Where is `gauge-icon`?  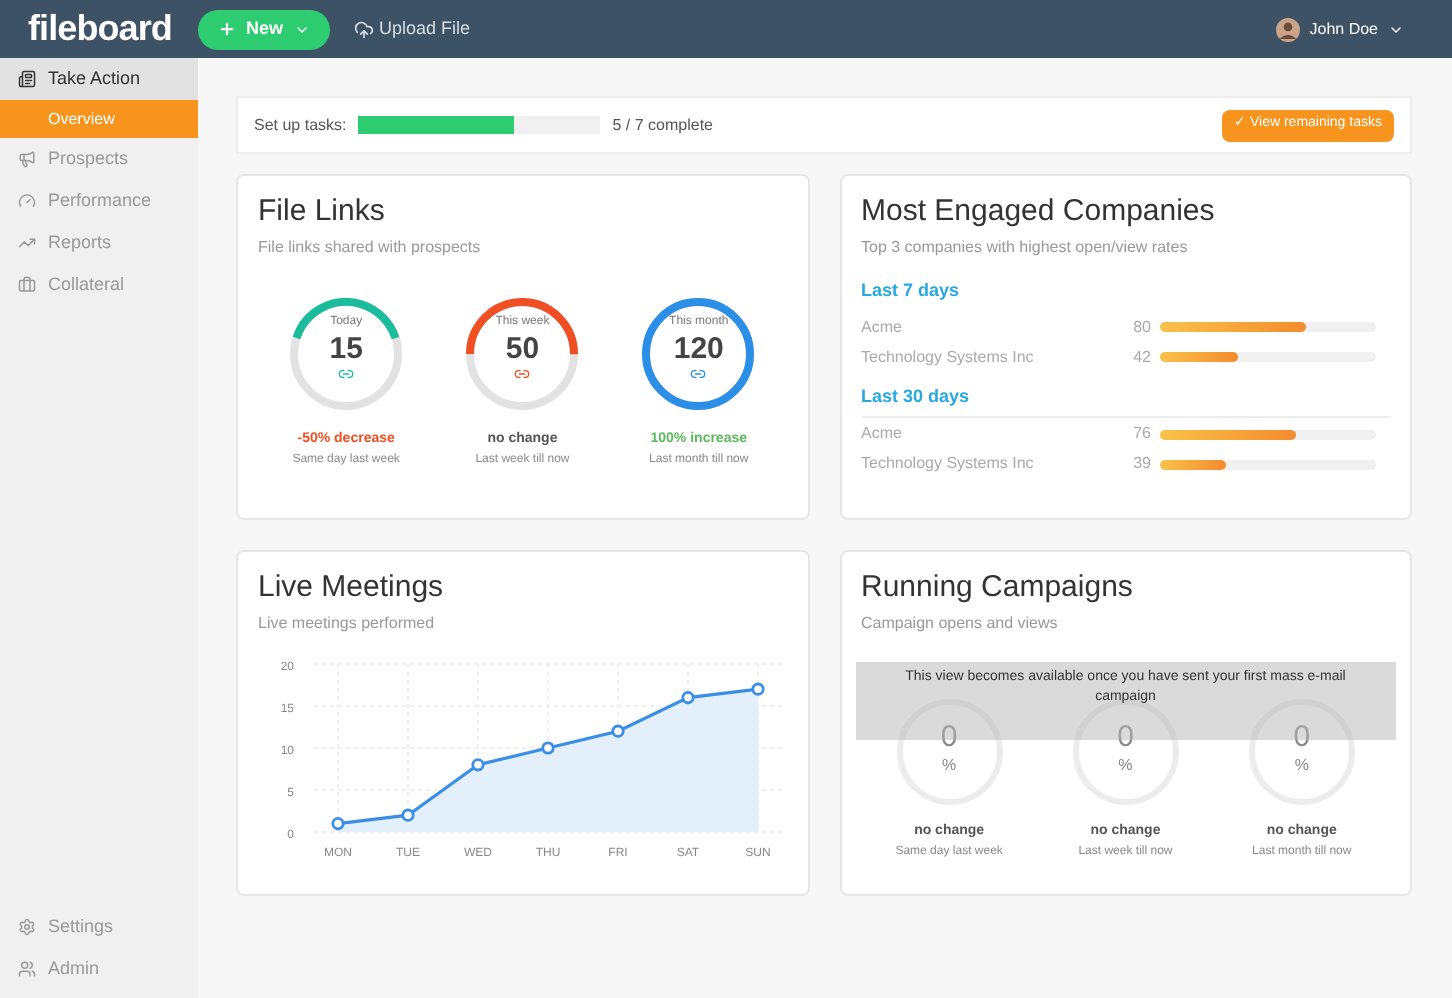 gauge-icon is located at coordinates (27, 201).